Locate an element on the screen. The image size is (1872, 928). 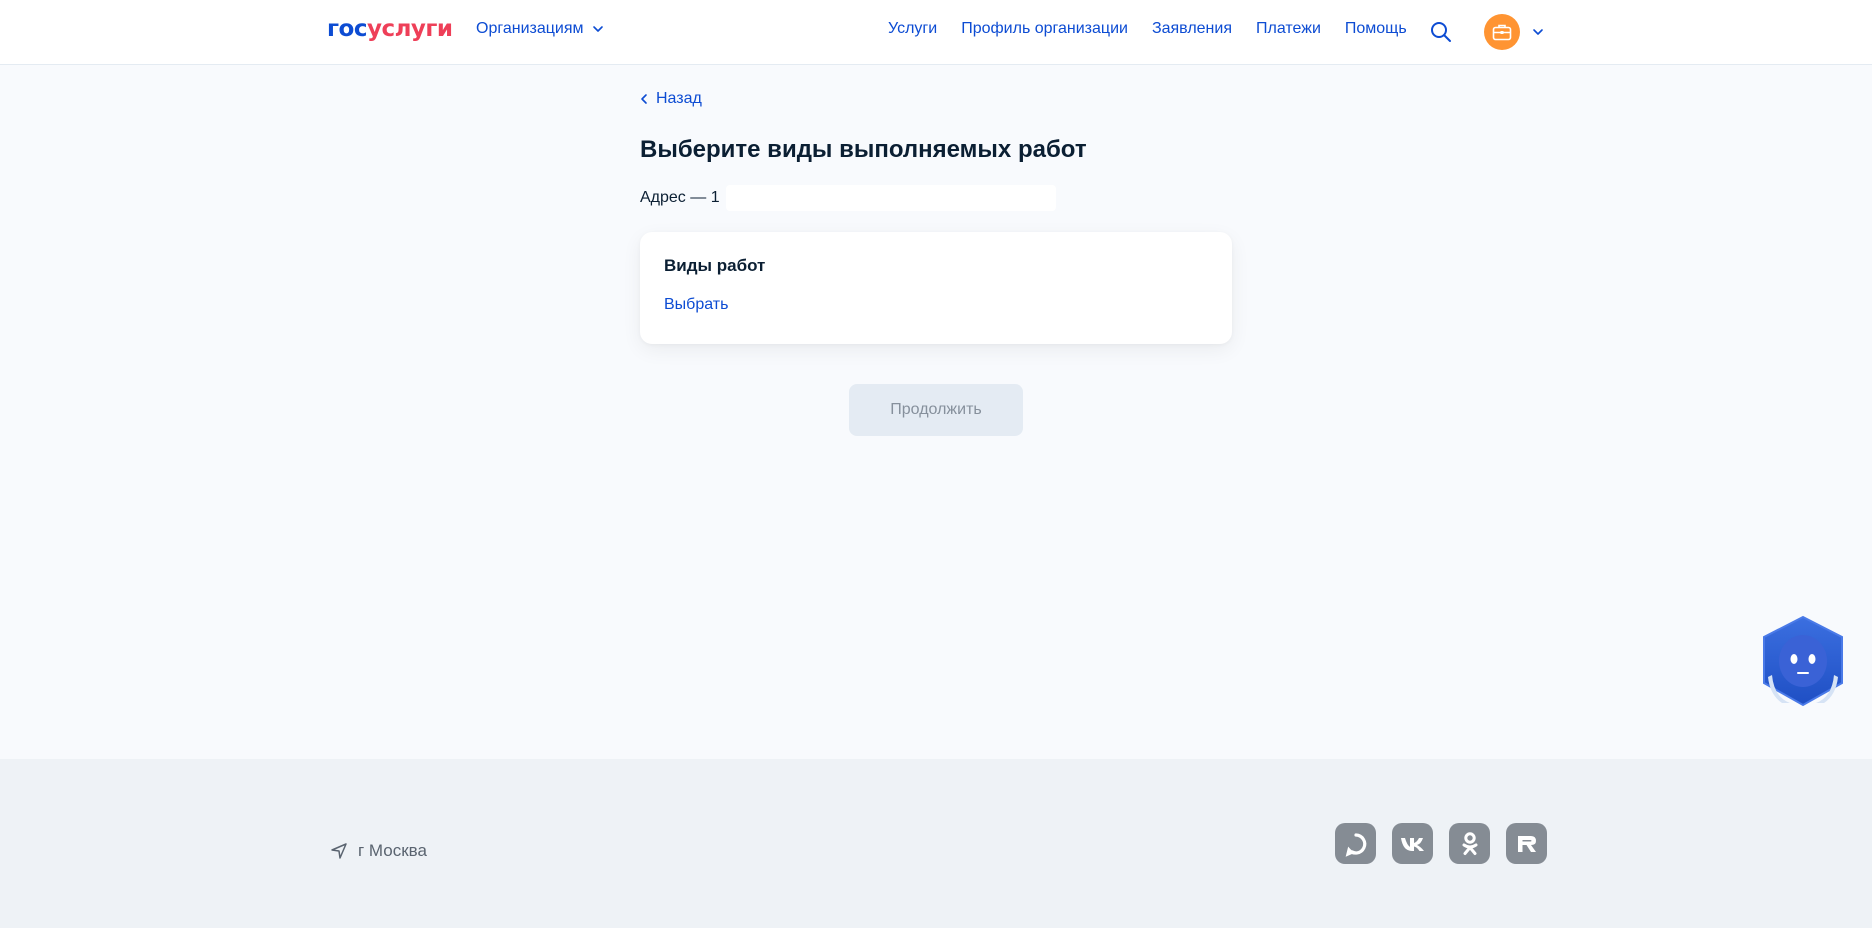
social-max-button is located at coordinates (1355, 843).